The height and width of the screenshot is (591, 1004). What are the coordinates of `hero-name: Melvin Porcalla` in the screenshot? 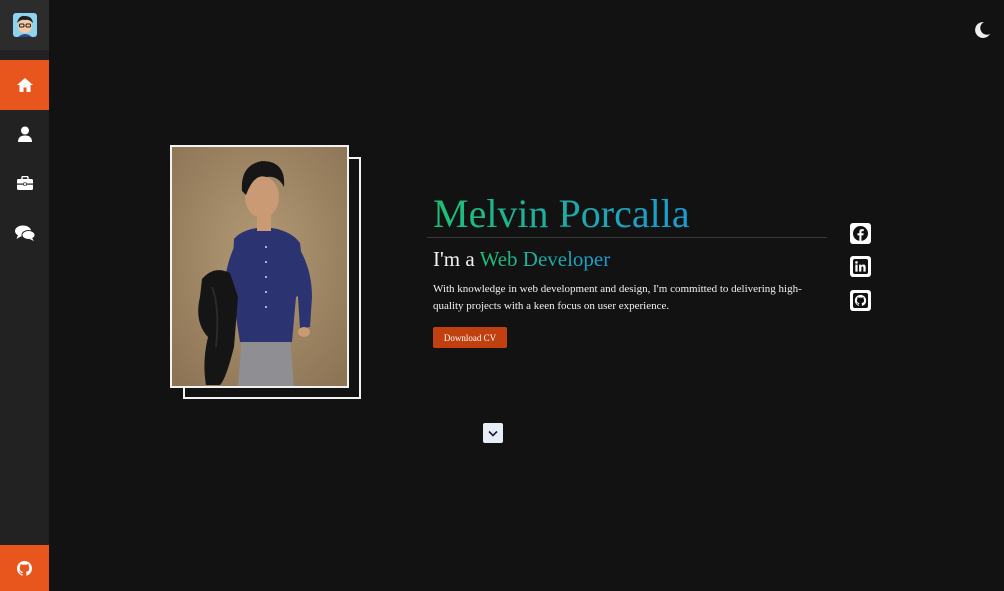 It's located at (561, 213).